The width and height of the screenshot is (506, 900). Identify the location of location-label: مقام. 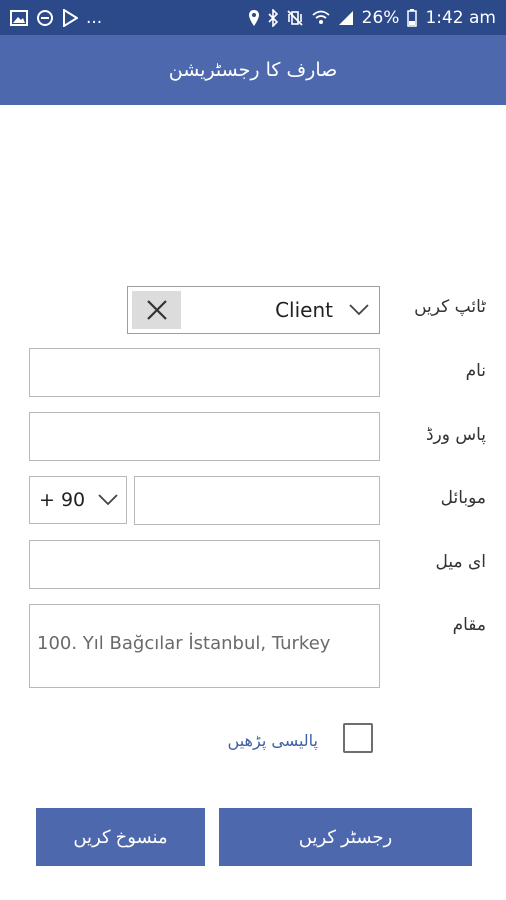
(469, 625).